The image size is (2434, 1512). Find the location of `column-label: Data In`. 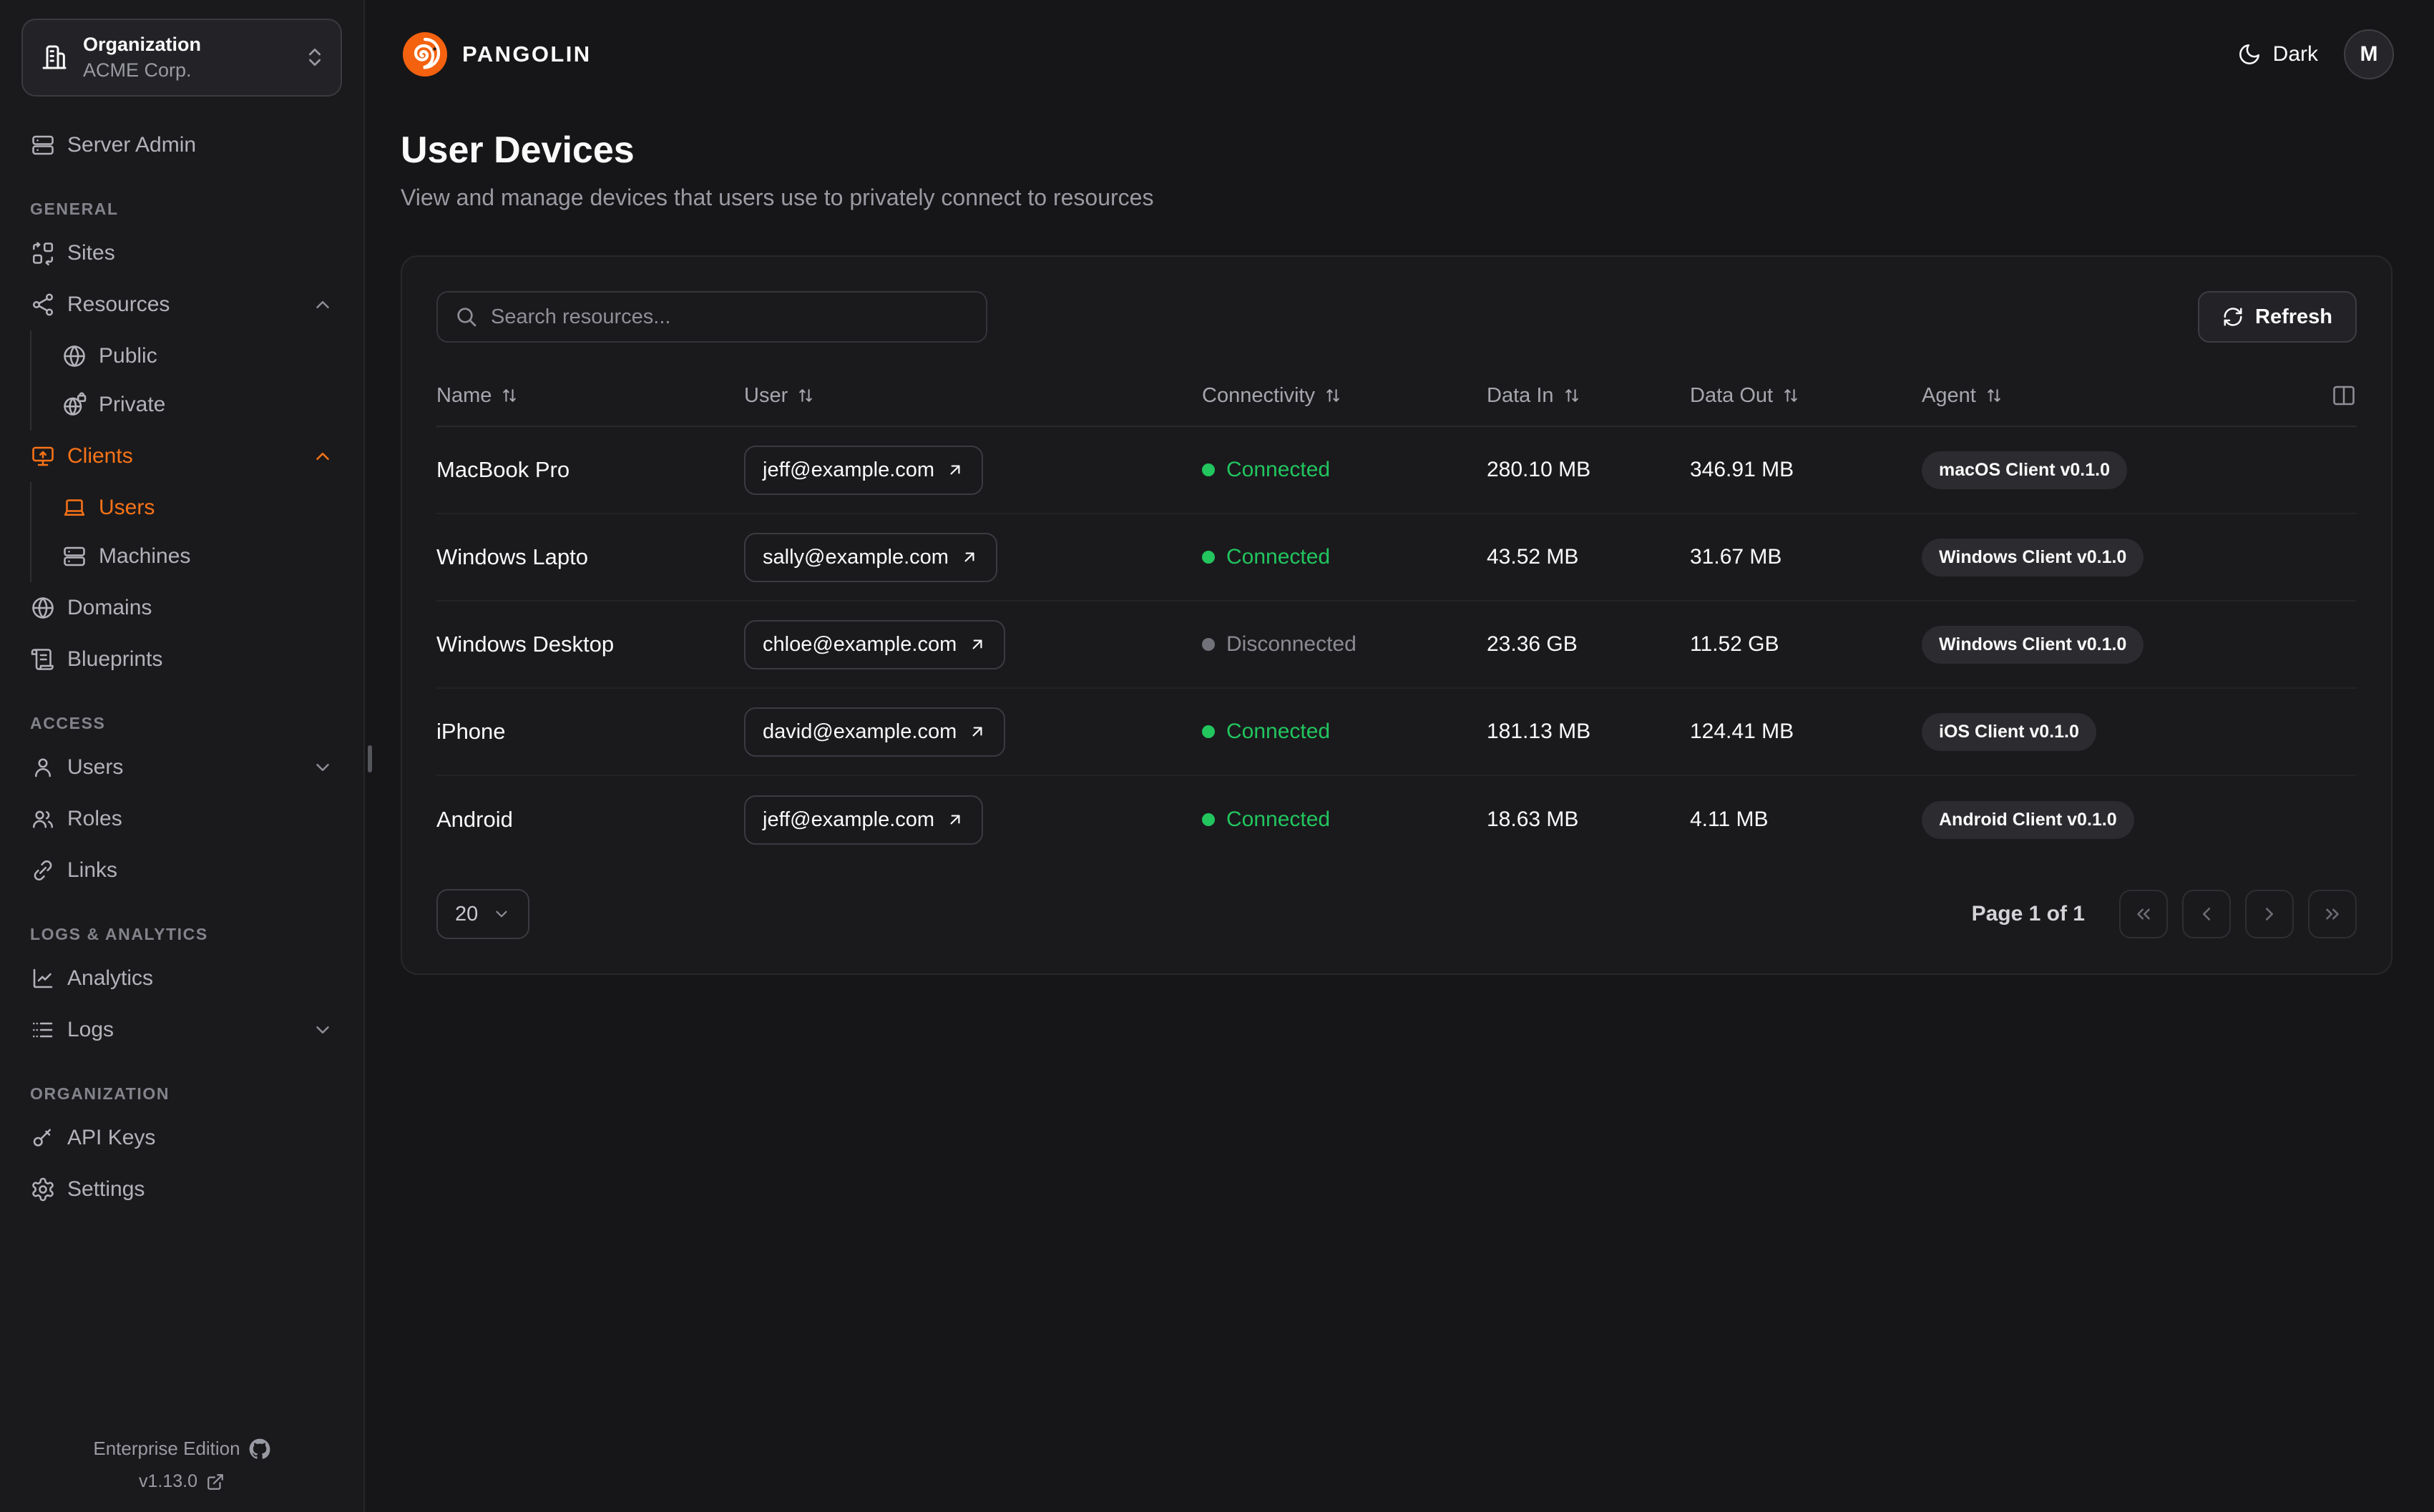

column-label: Data In is located at coordinates (1520, 395).